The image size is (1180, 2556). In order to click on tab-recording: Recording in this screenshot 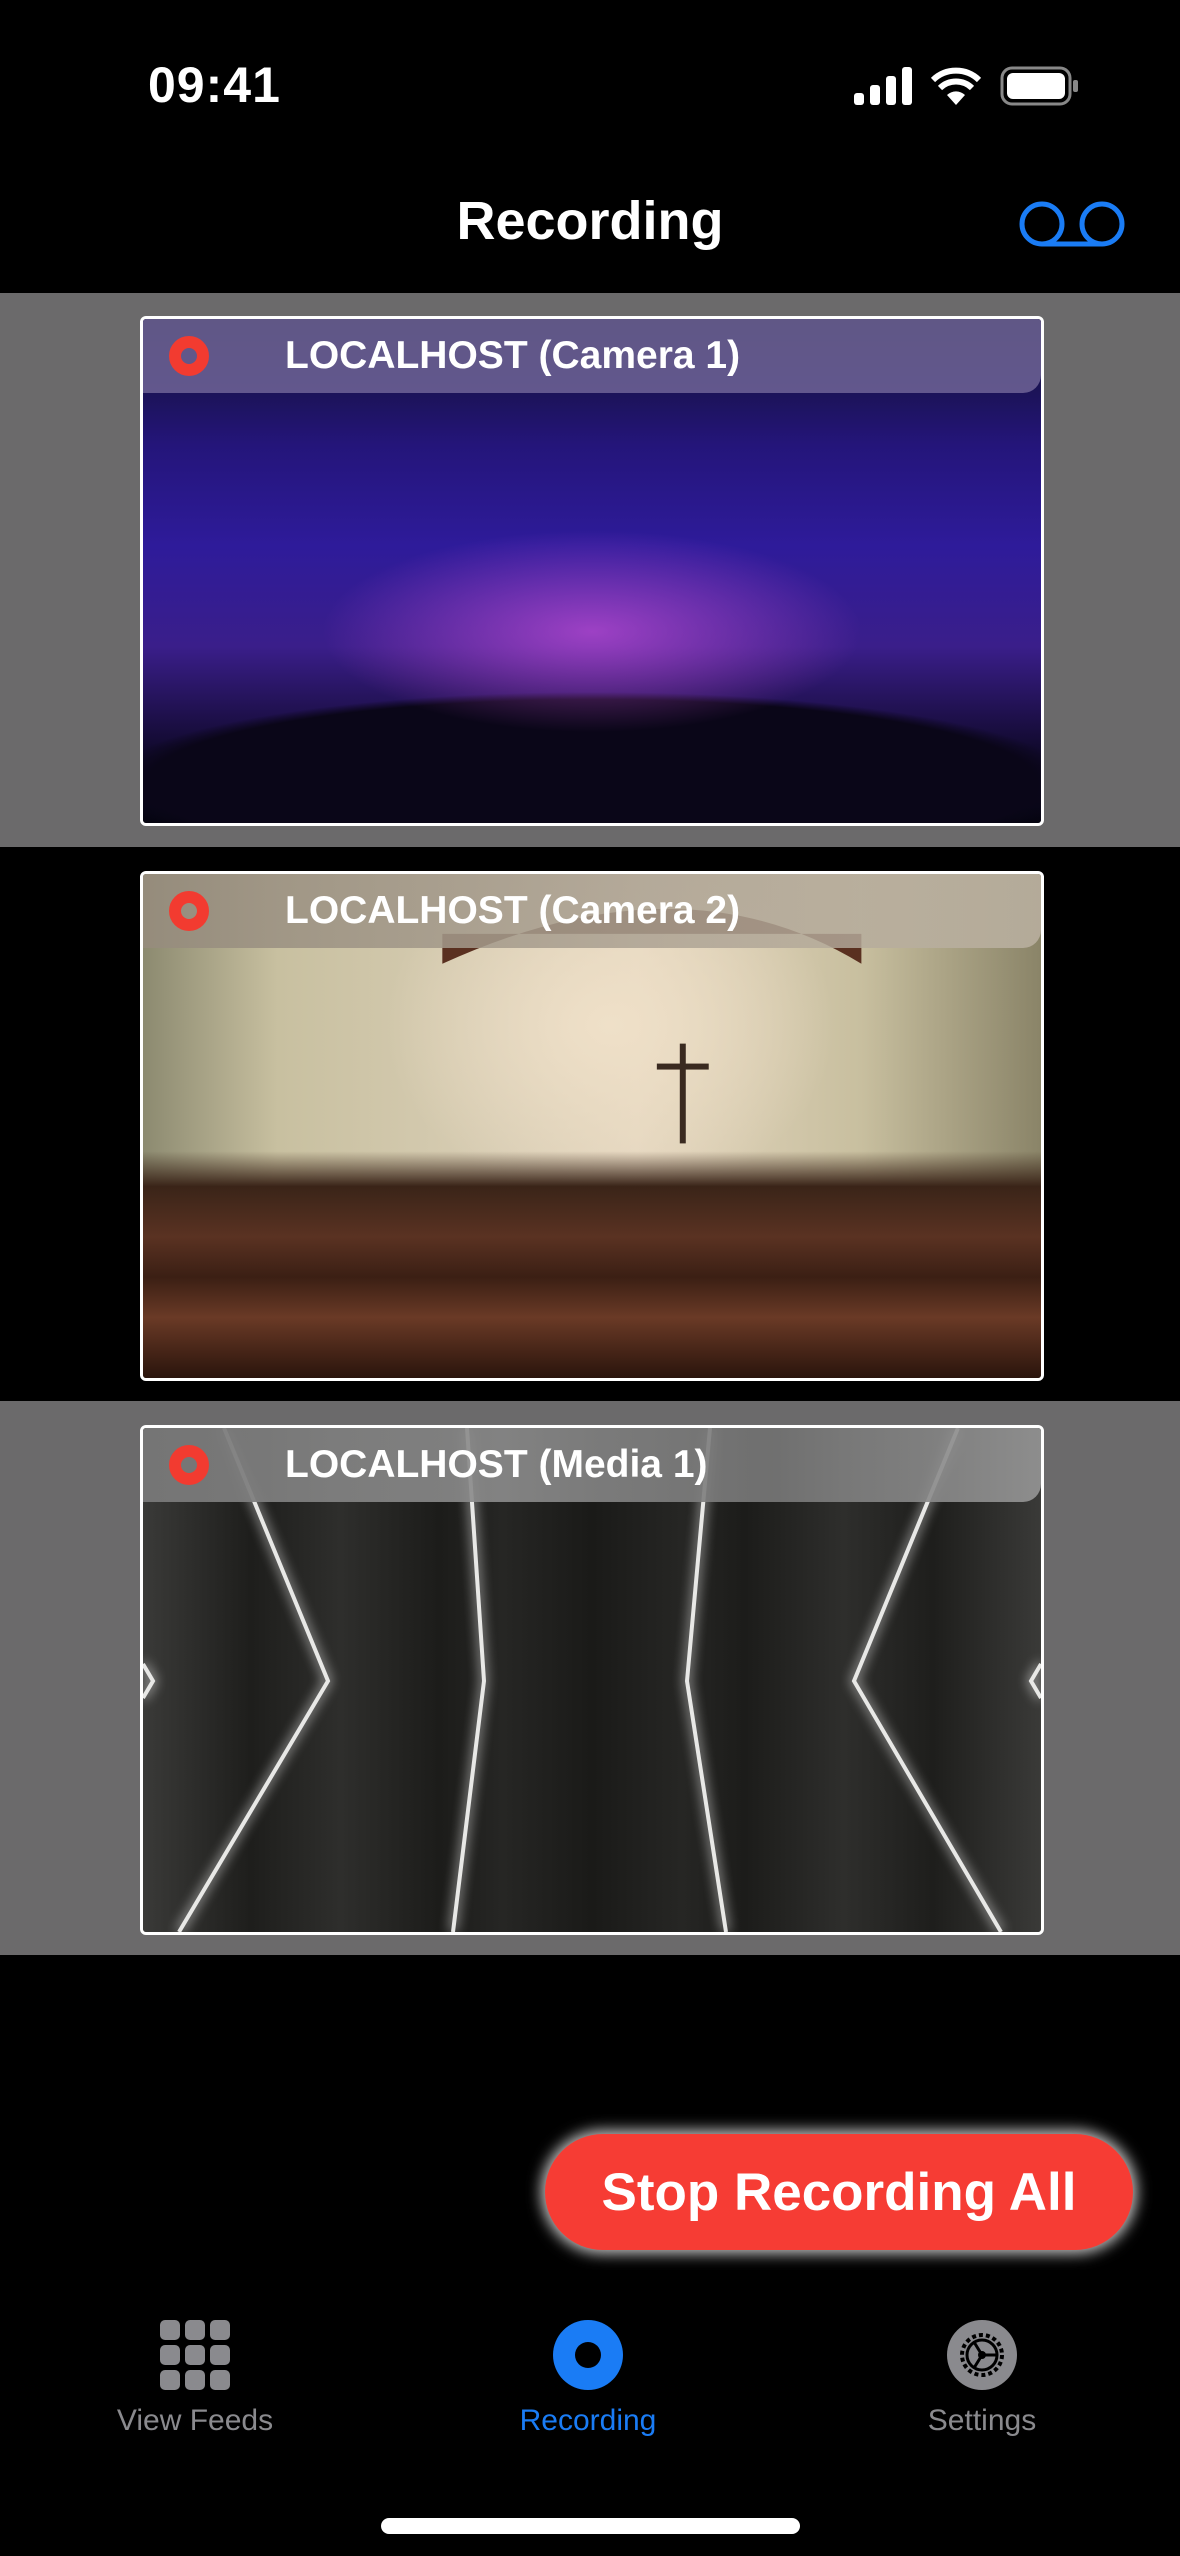, I will do `click(588, 2379)`.